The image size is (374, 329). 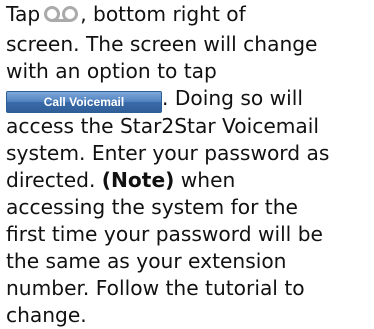 I want to click on text-line: change., so click(x=46, y=315).